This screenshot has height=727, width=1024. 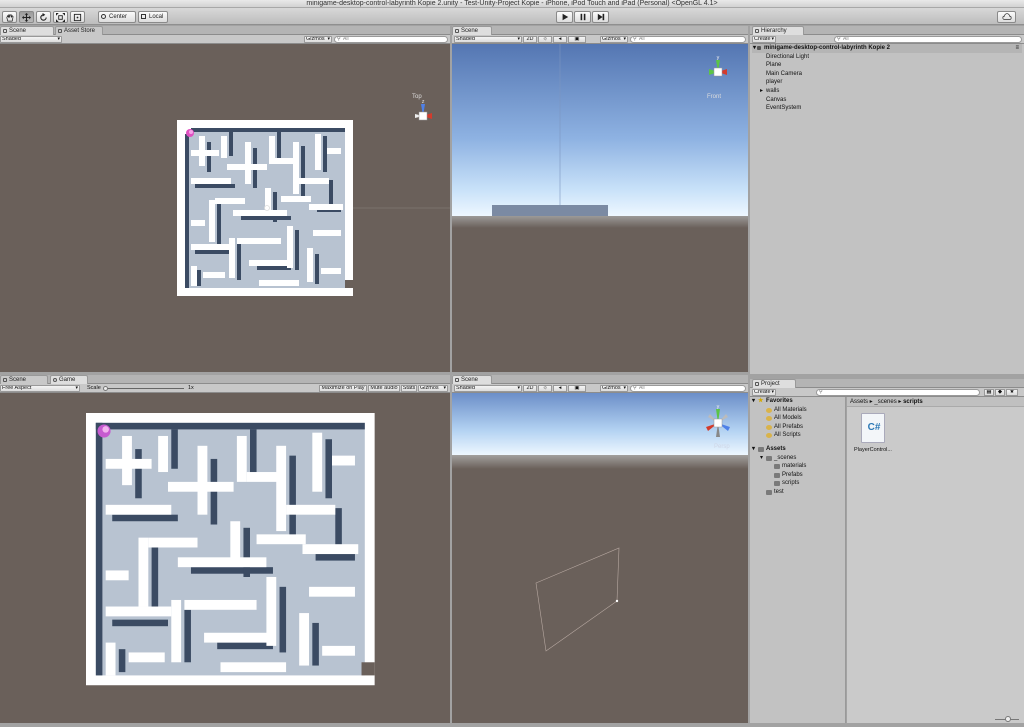 I want to click on scale-icon, so click(x=60, y=17).